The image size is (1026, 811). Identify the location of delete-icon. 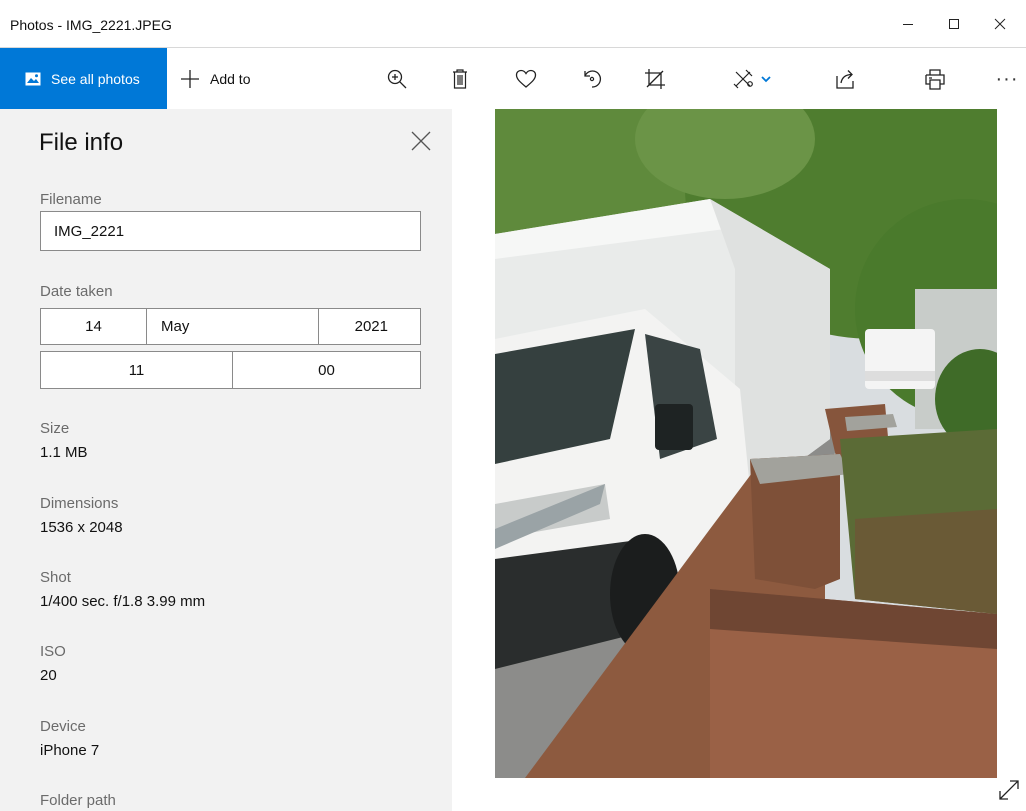
(460, 79).